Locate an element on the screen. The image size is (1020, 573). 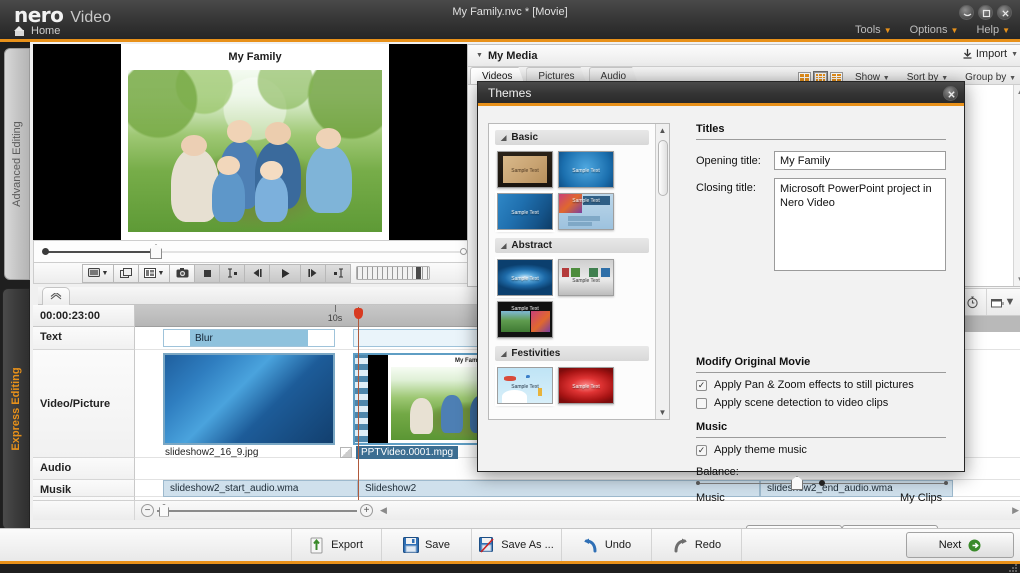
closing-title-textarea is located at coordinates (860, 224).